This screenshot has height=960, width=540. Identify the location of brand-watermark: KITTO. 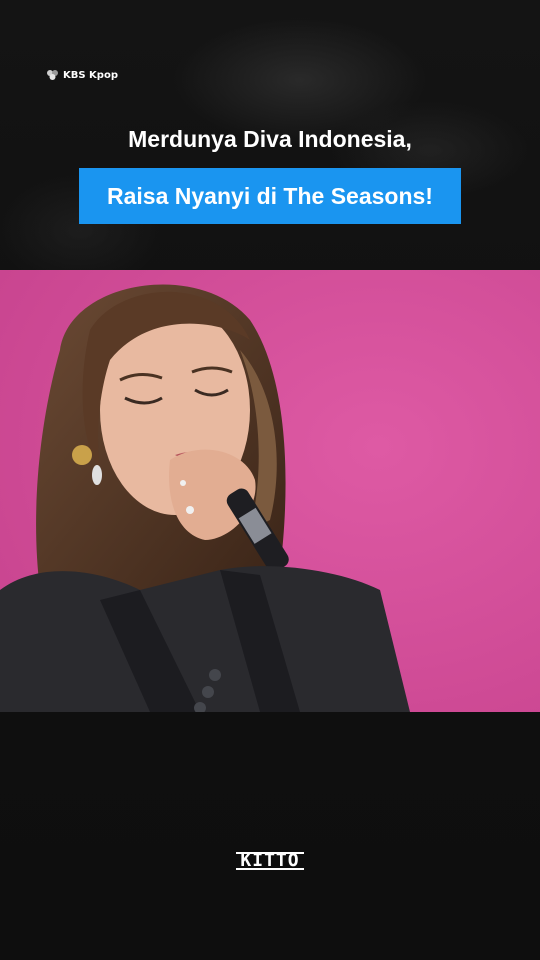
(270, 861).